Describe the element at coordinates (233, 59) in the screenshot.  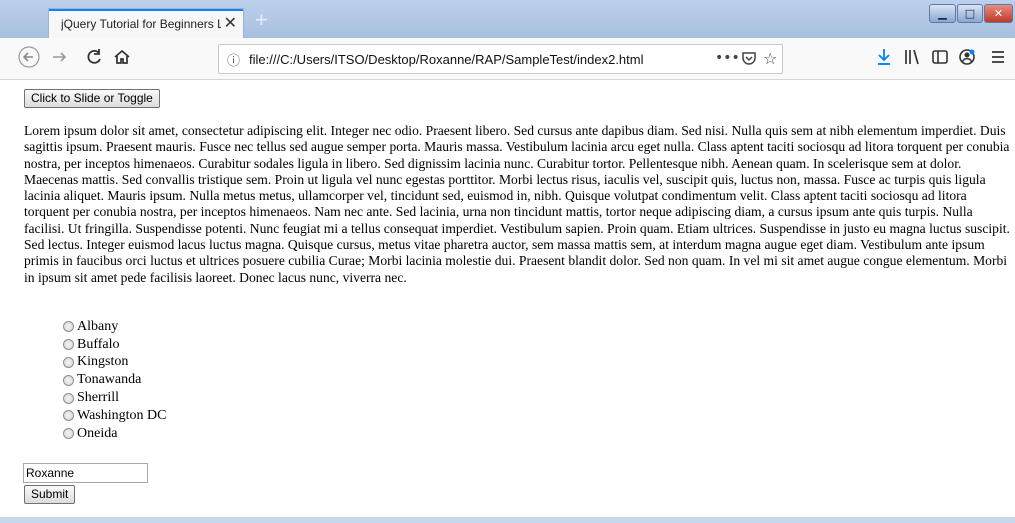
I see `info-icon: ⓘ` at that location.